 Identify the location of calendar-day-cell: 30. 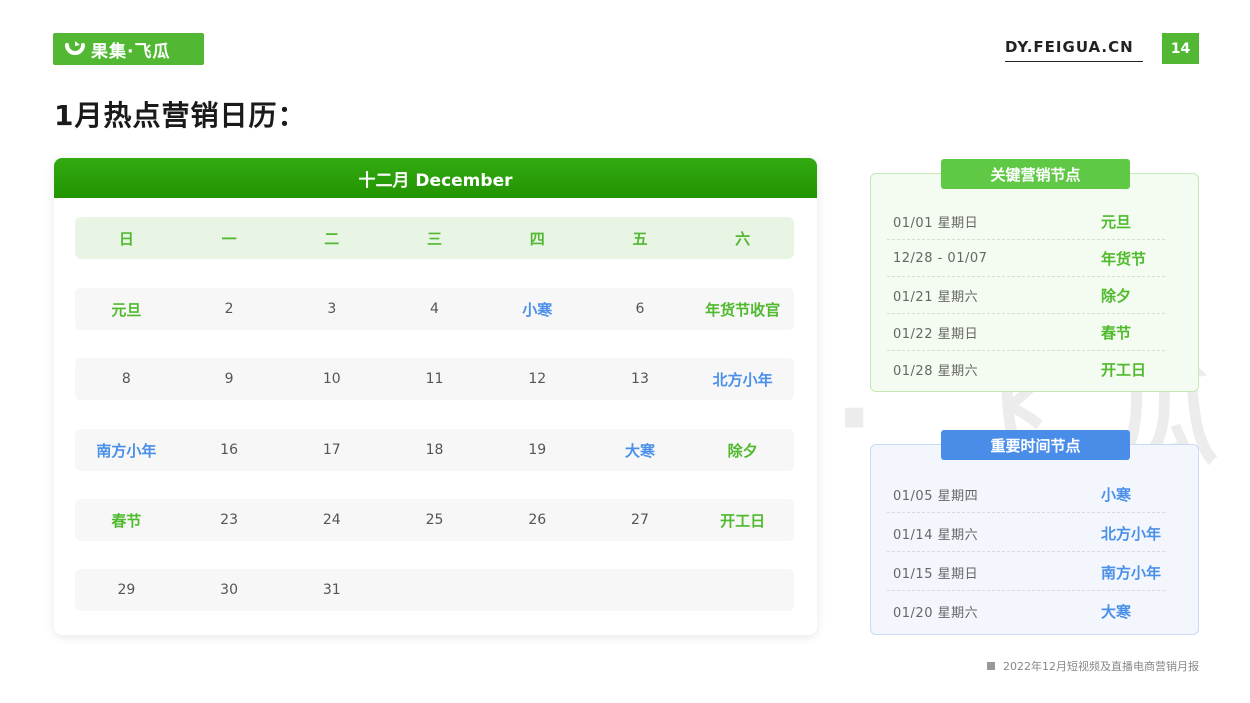
(229, 590).